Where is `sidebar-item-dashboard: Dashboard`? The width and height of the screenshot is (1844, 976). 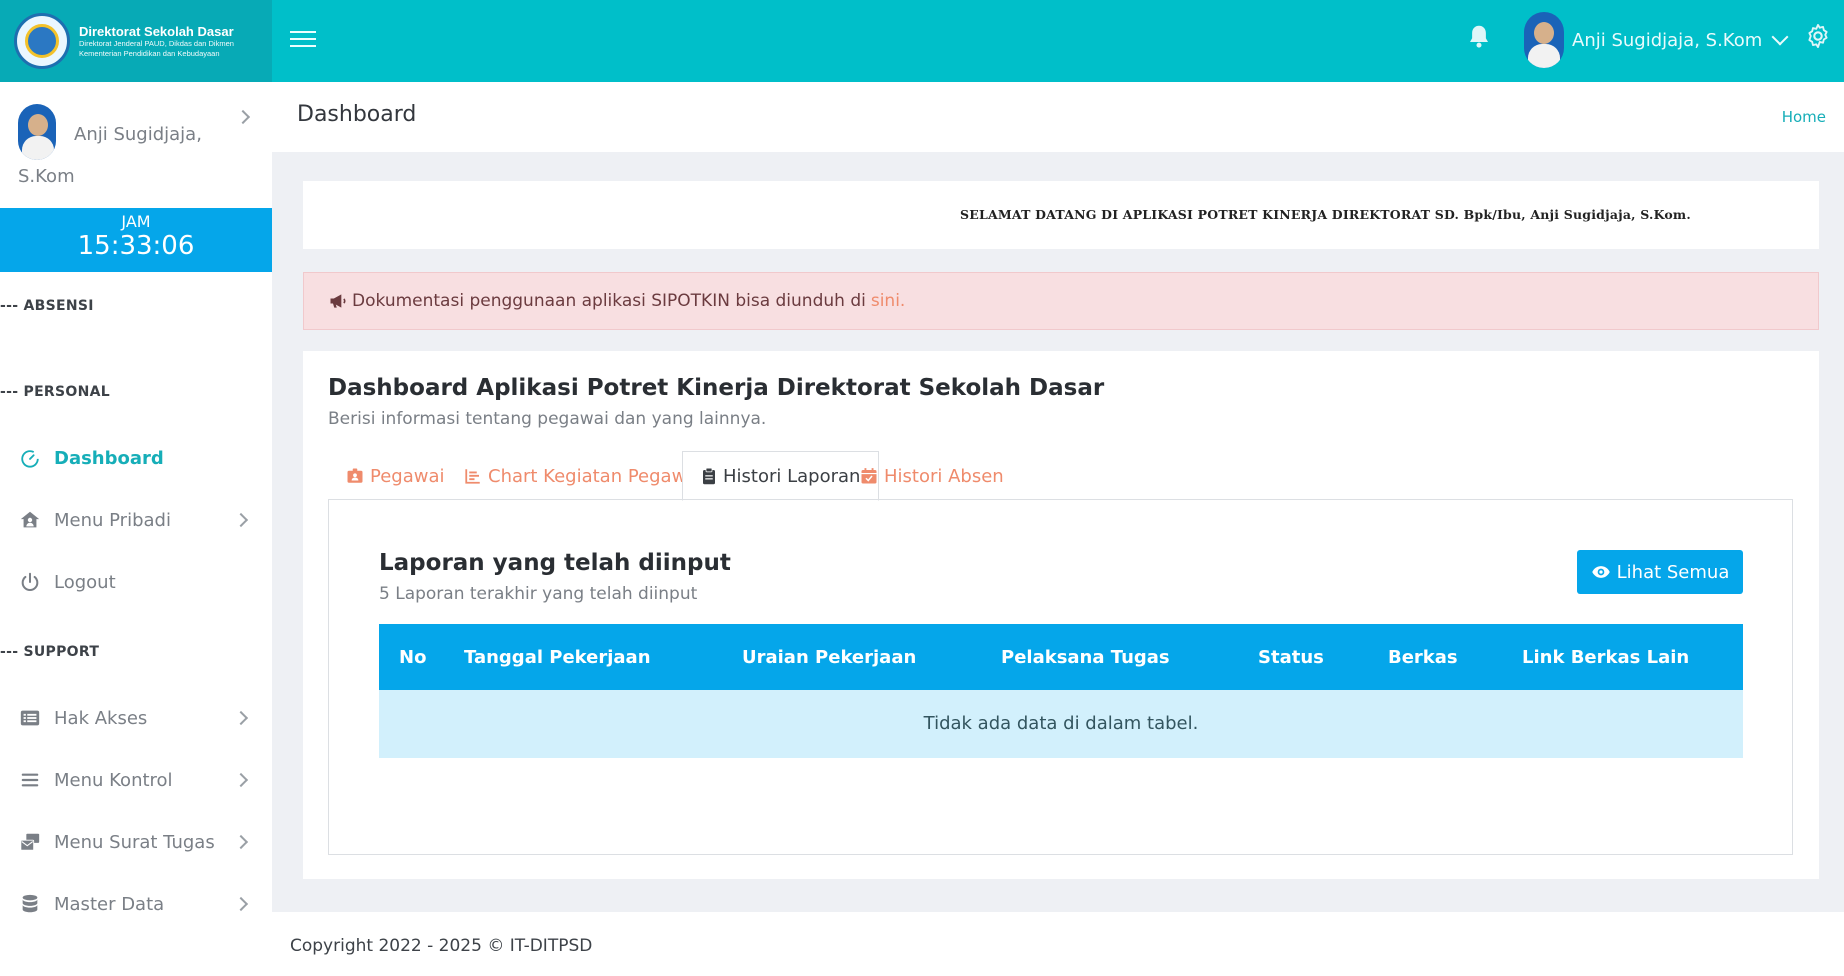 sidebar-item-dashboard: Dashboard is located at coordinates (136, 458).